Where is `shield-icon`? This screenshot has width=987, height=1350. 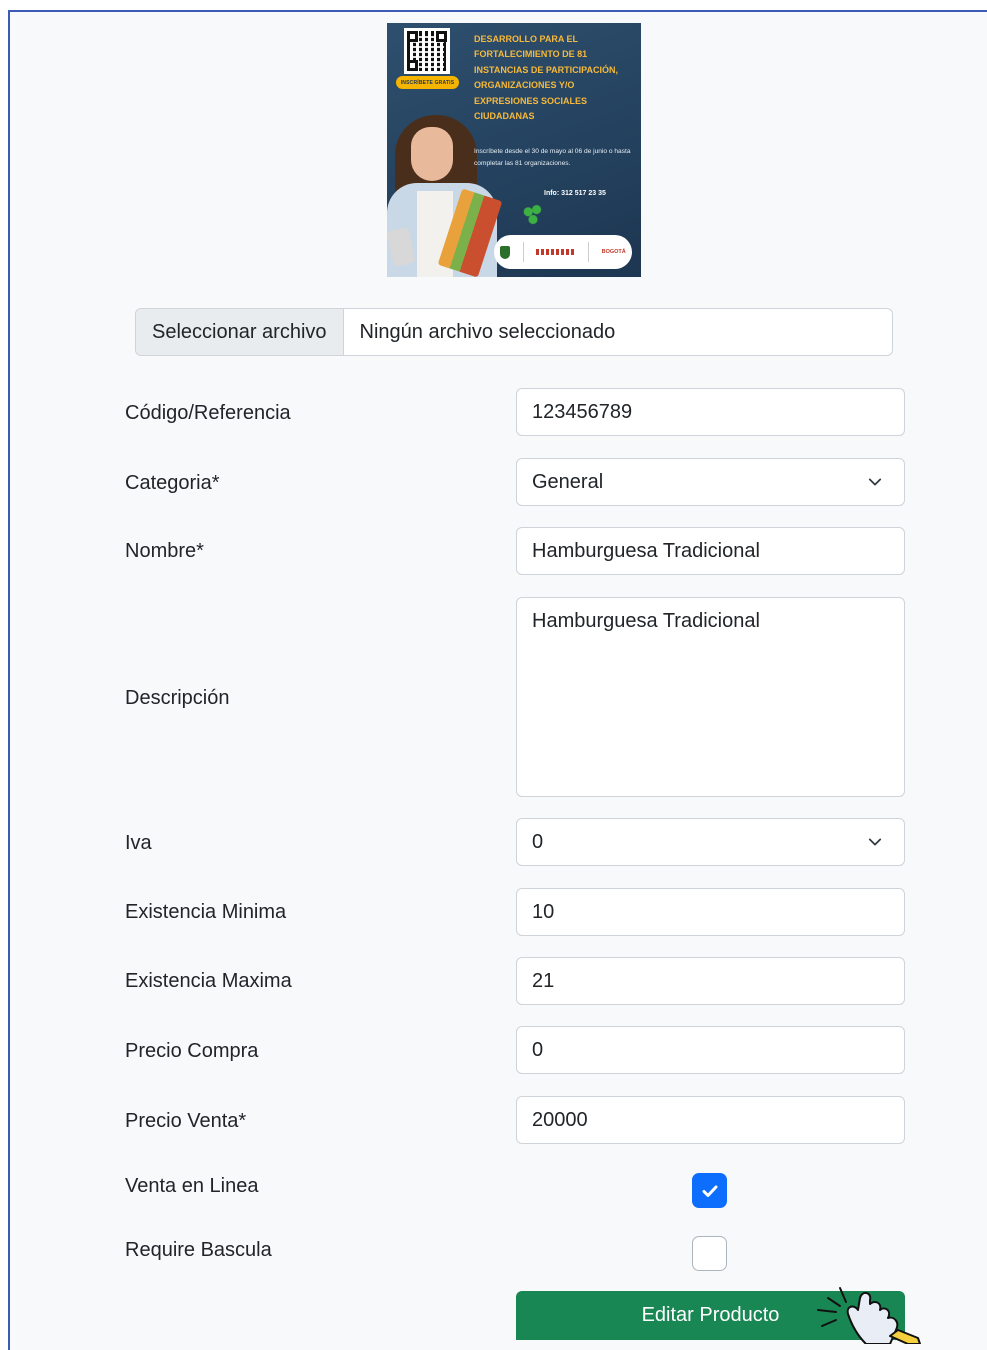
shield-icon is located at coordinates (505, 252).